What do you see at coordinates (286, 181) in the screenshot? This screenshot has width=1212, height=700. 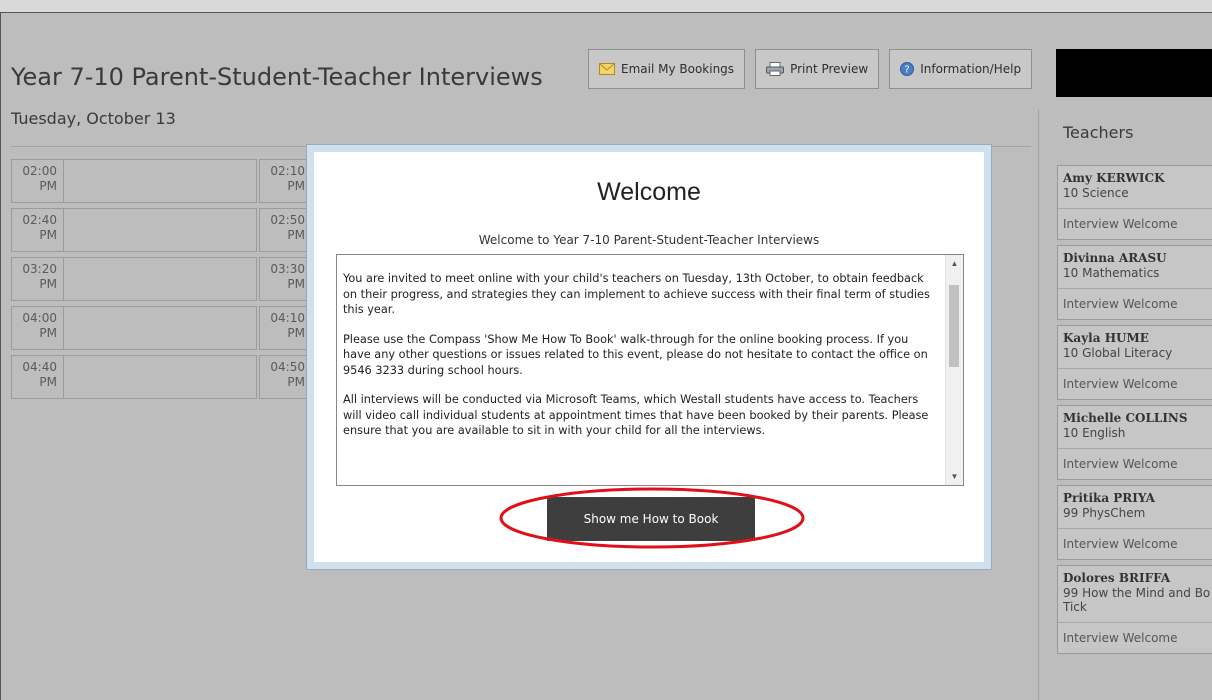 I see `time-slot-label: 02:10 PM` at bounding box center [286, 181].